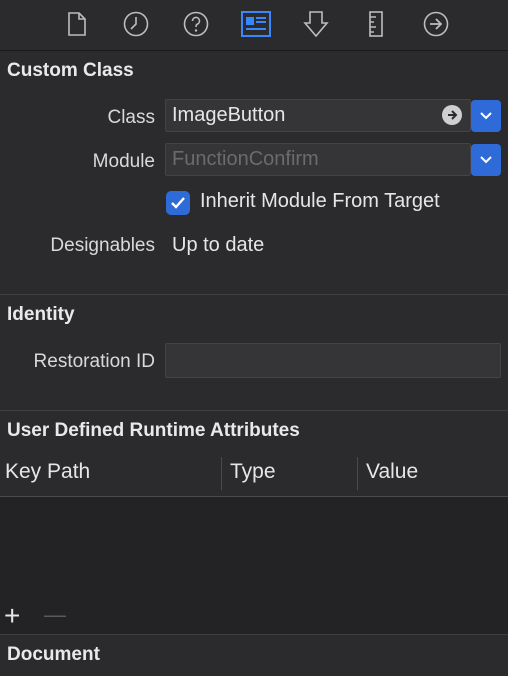 This screenshot has width=508, height=676. What do you see at coordinates (47, 472) in the screenshot?
I see `column-key-path: Key Path` at bounding box center [47, 472].